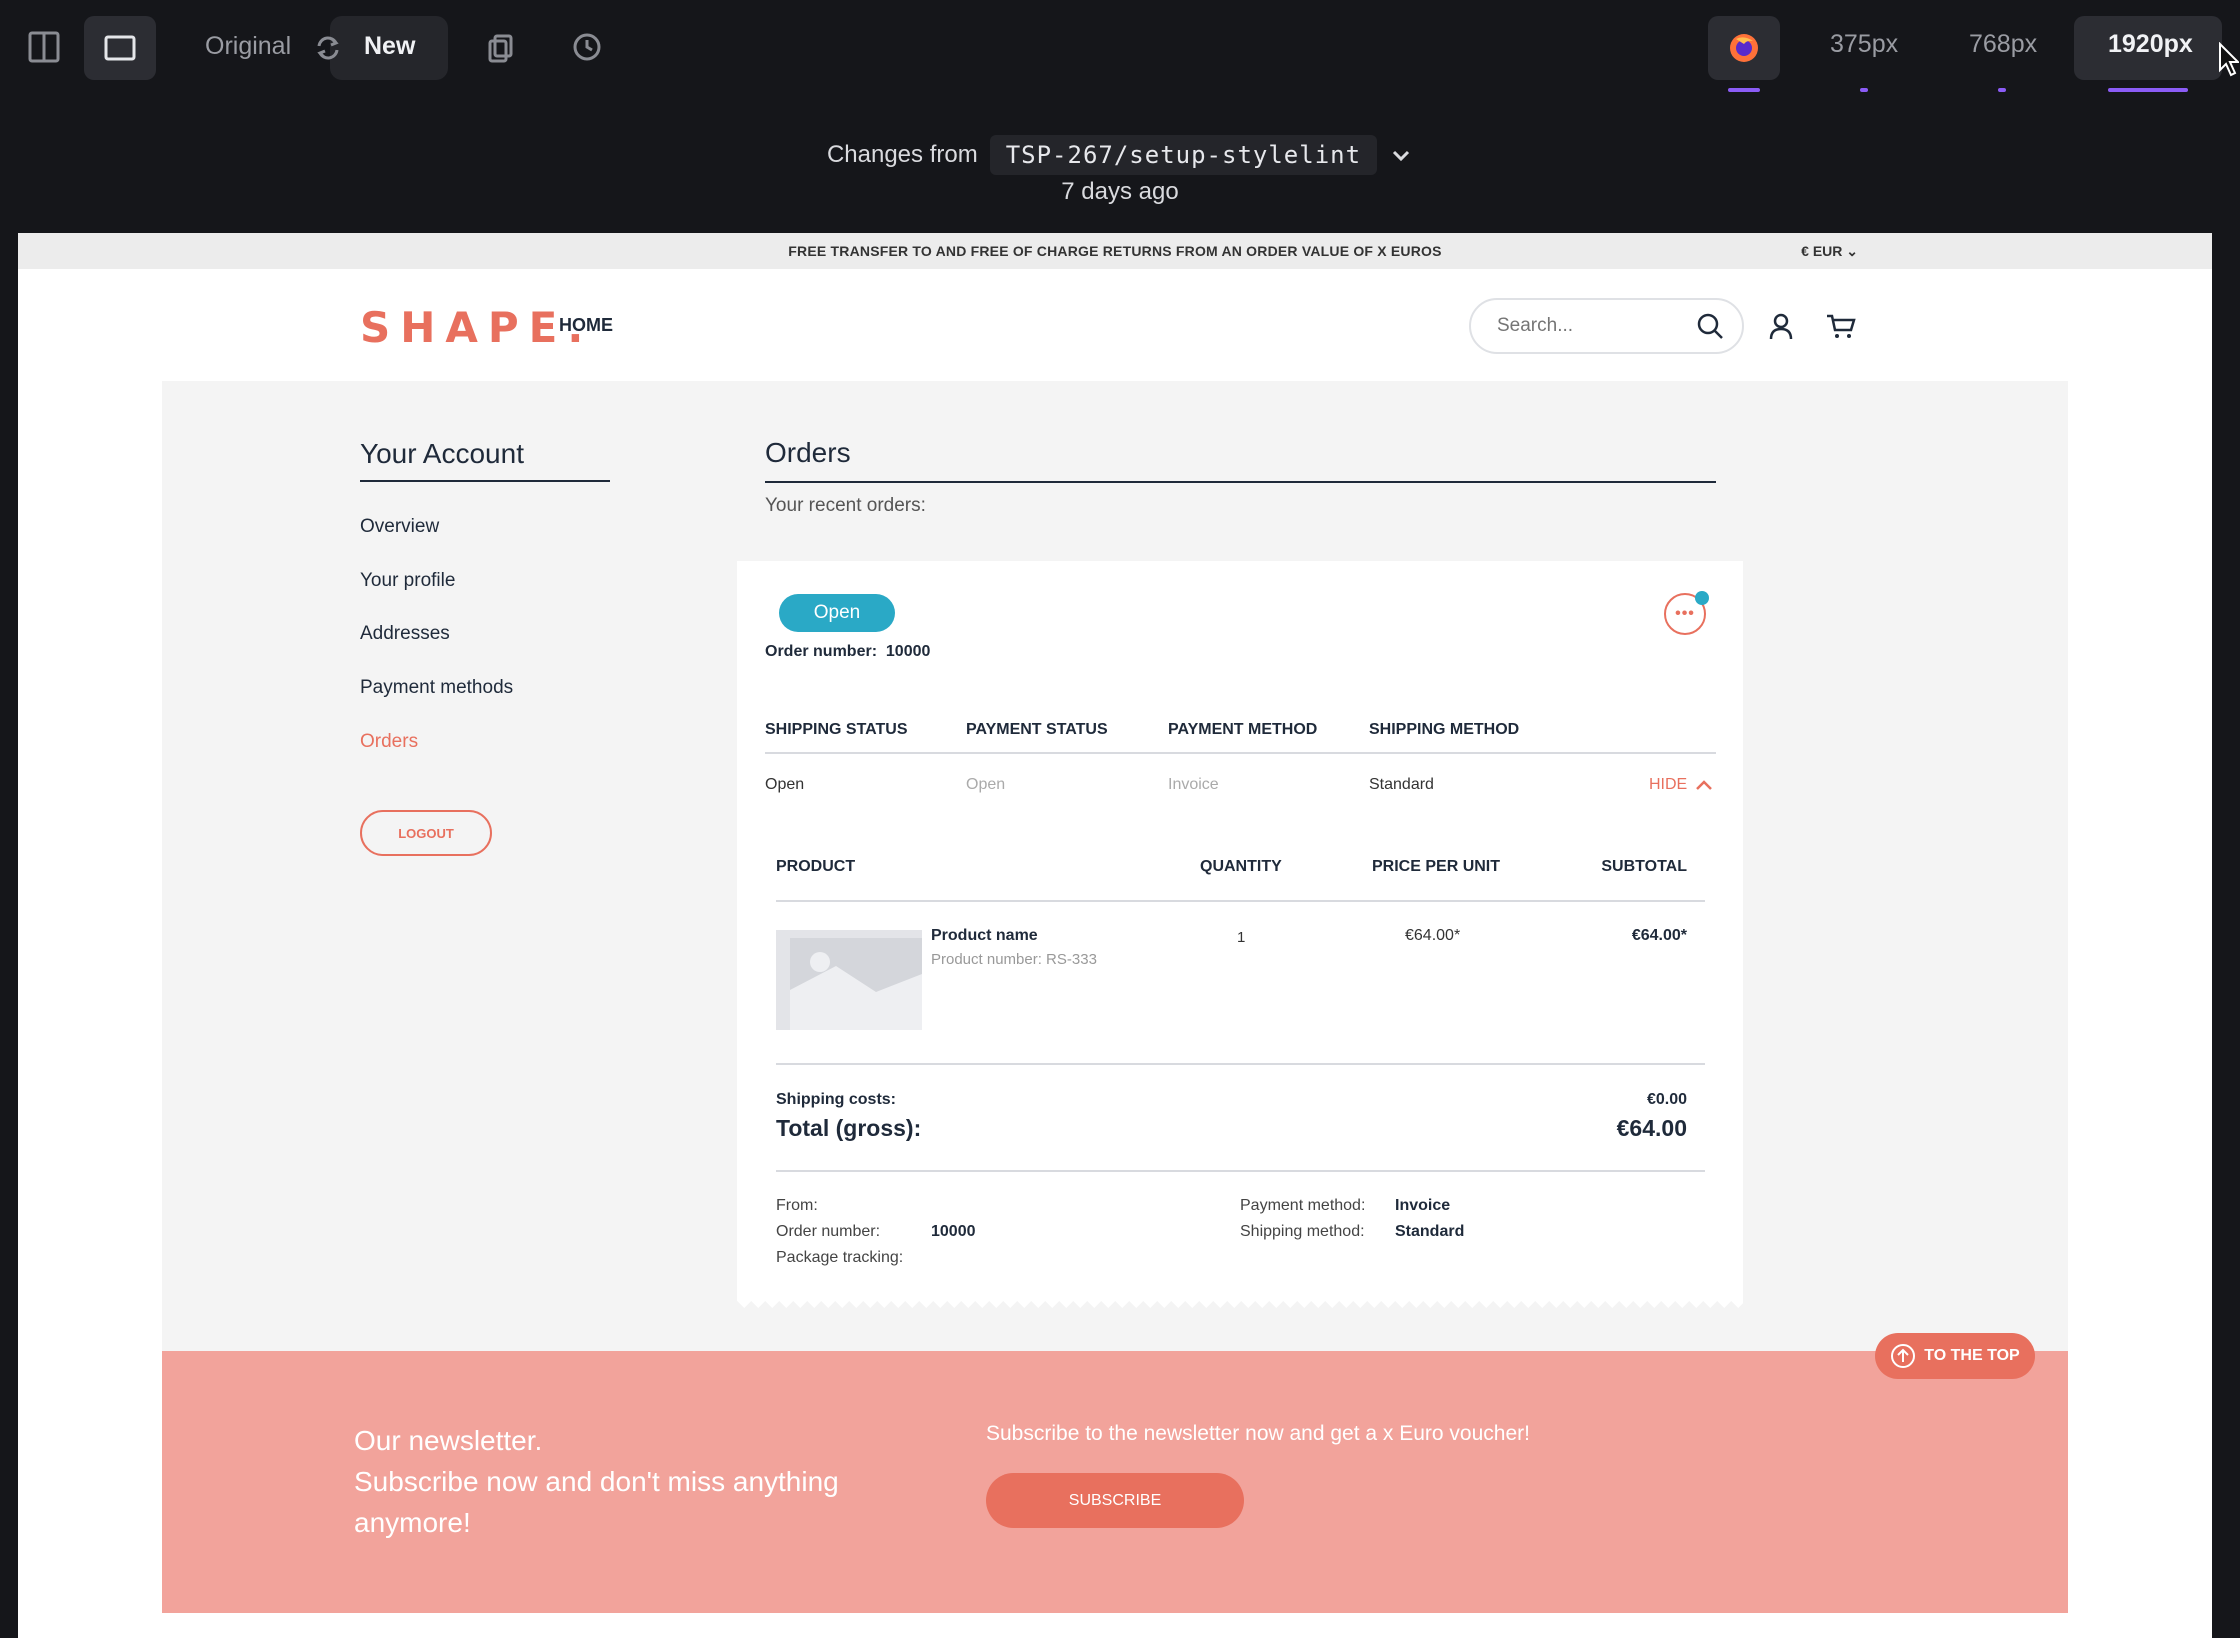 The height and width of the screenshot is (1638, 2240). I want to click on size-1920-marker, so click(2148, 90).